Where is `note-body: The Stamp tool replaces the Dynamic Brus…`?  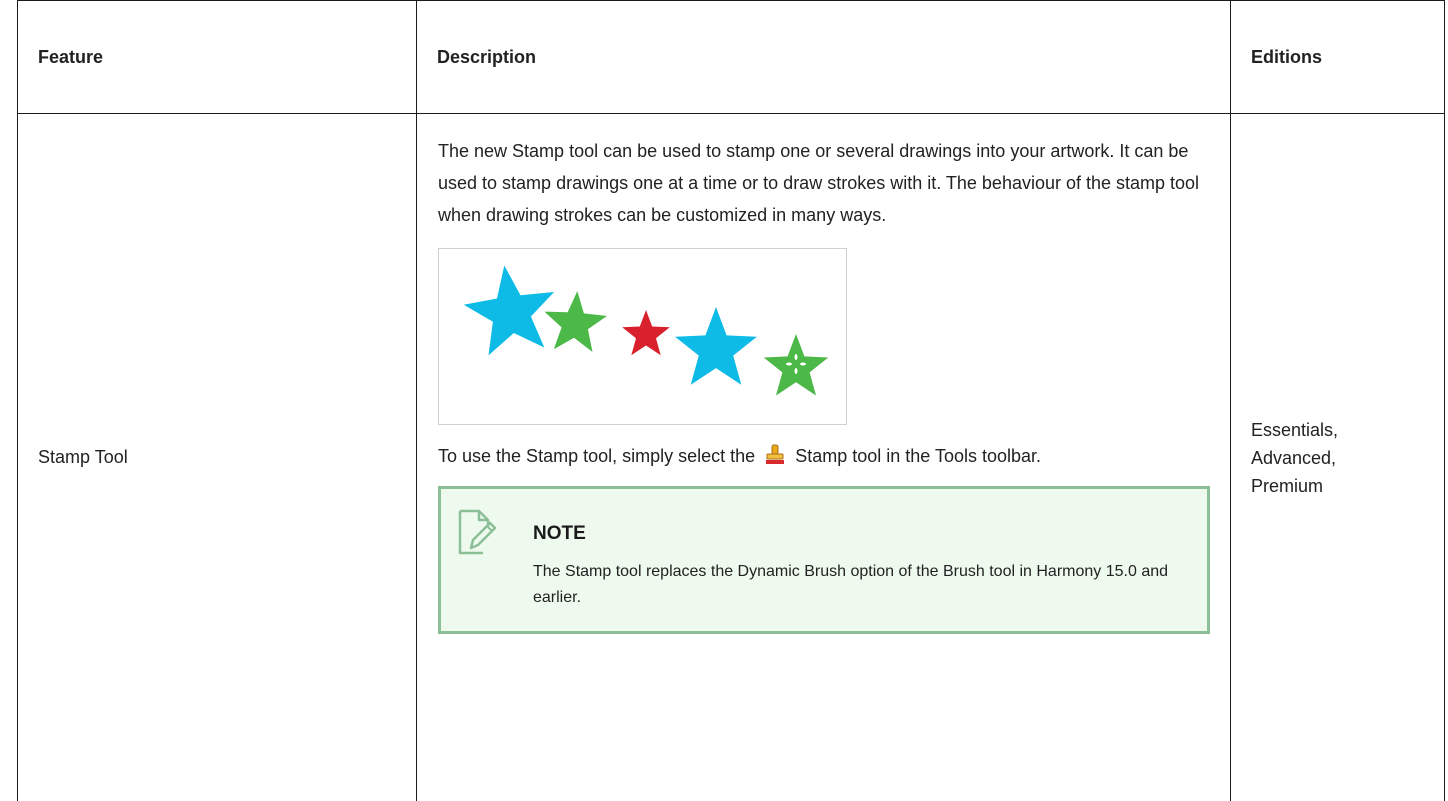 note-body: The Stamp tool replaces the Dynamic Brus… is located at coordinates (851, 584).